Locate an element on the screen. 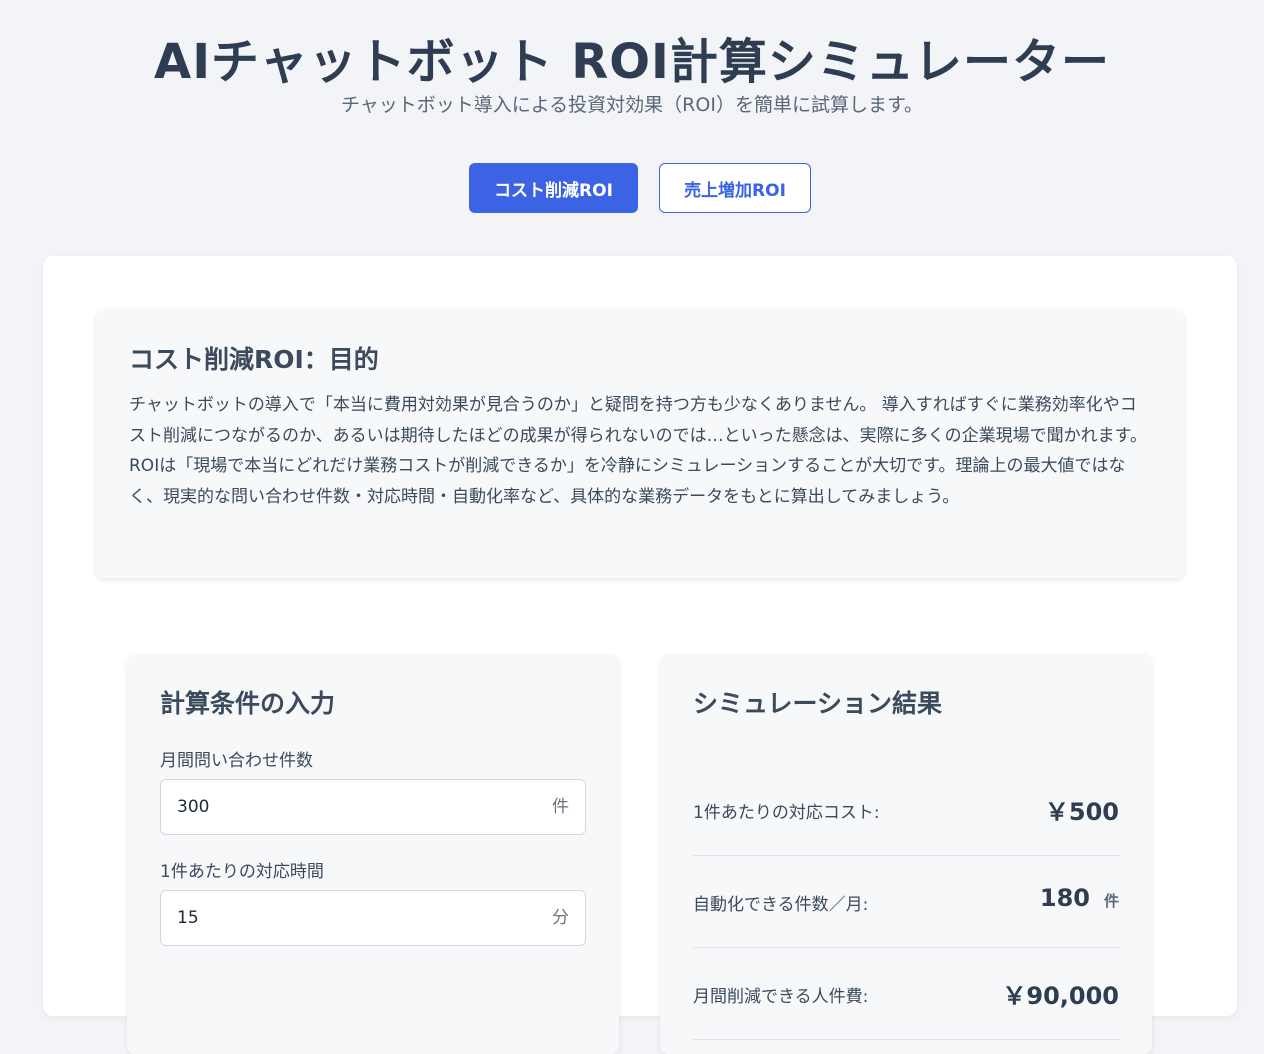 This screenshot has width=1264, height=1054. result-label: 1件あたりの対応コスト: is located at coordinates (786, 813).